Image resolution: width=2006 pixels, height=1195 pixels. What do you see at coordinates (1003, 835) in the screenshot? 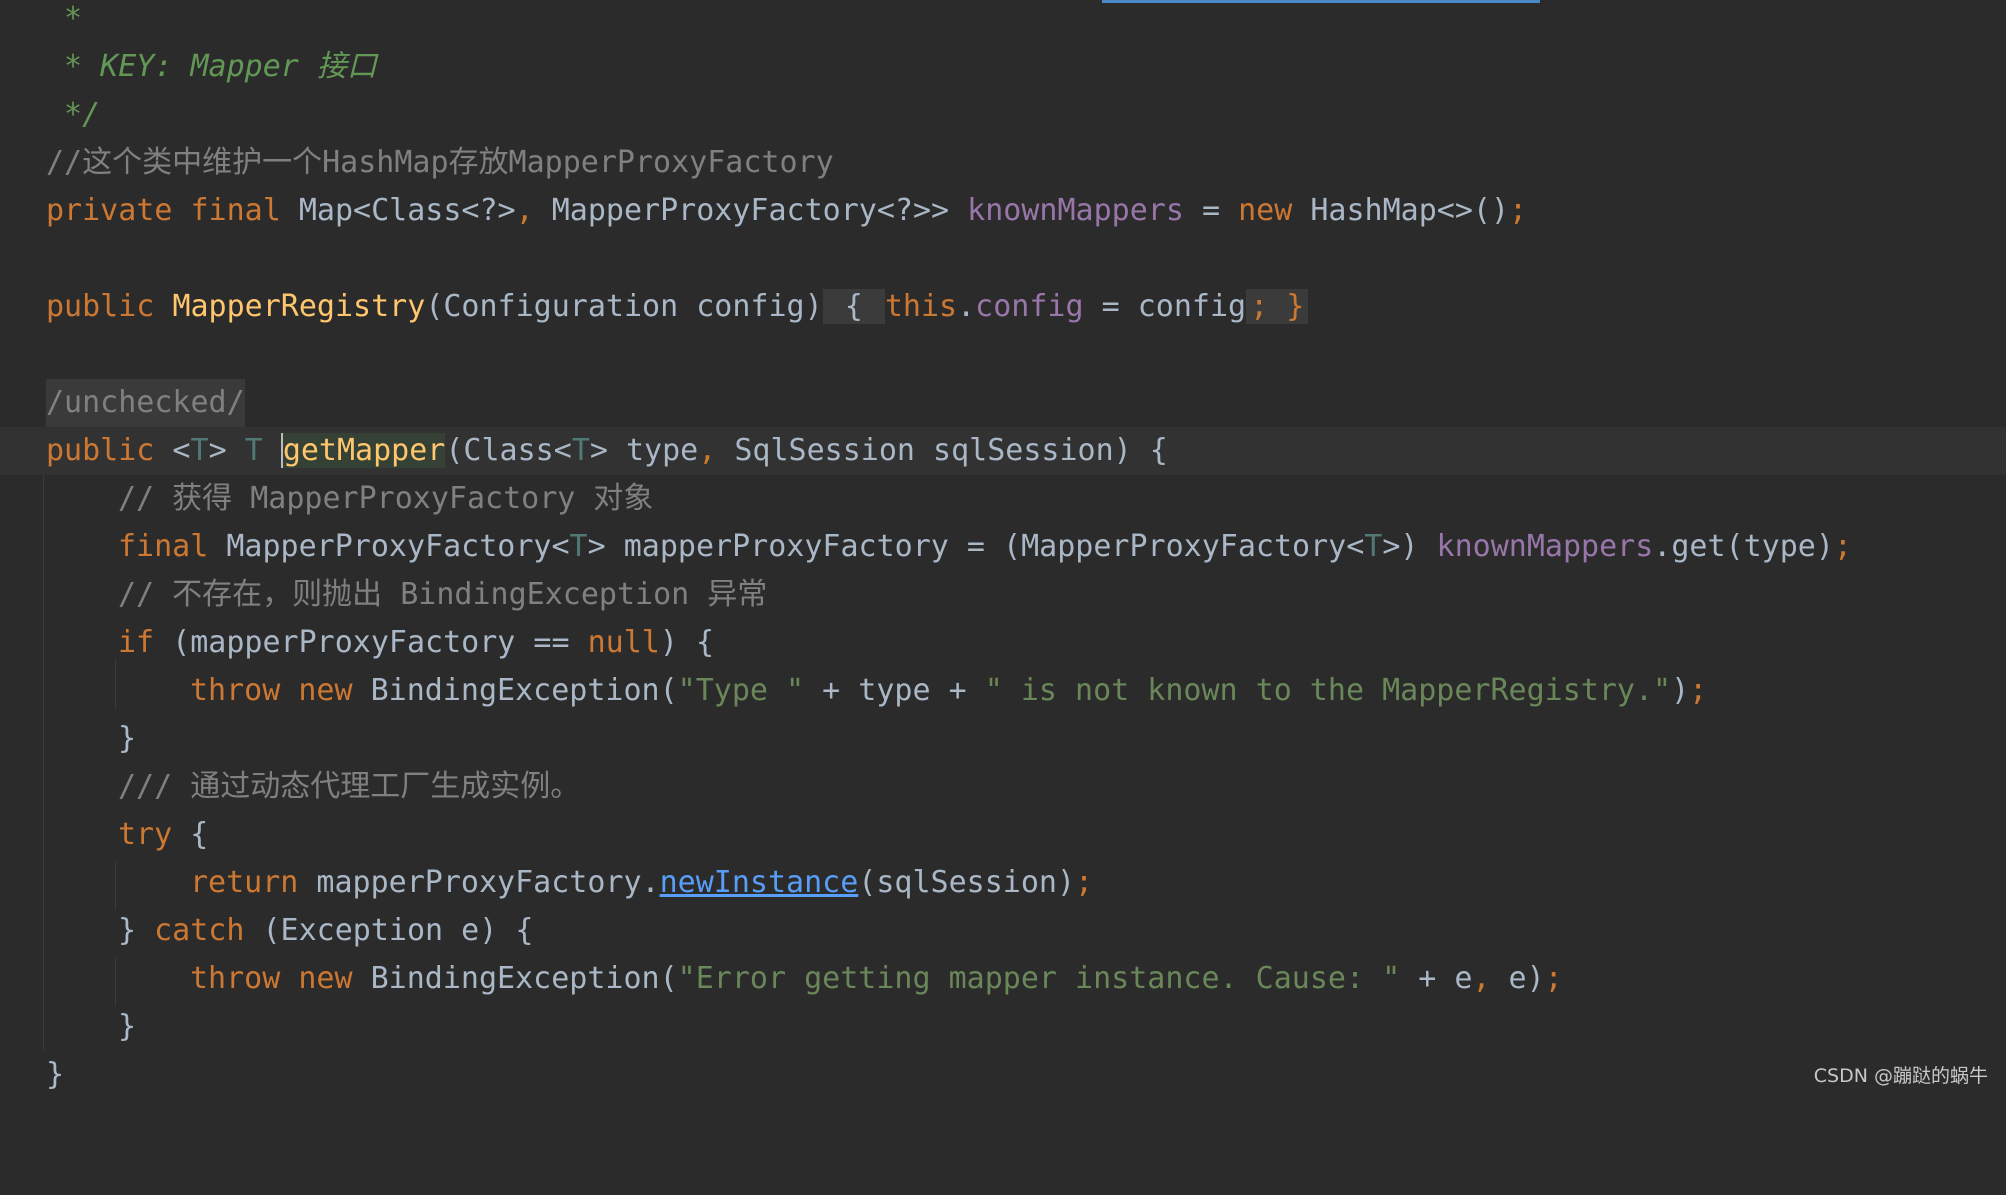
I see `code-line-18: try {` at bounding box center [1003, 835].